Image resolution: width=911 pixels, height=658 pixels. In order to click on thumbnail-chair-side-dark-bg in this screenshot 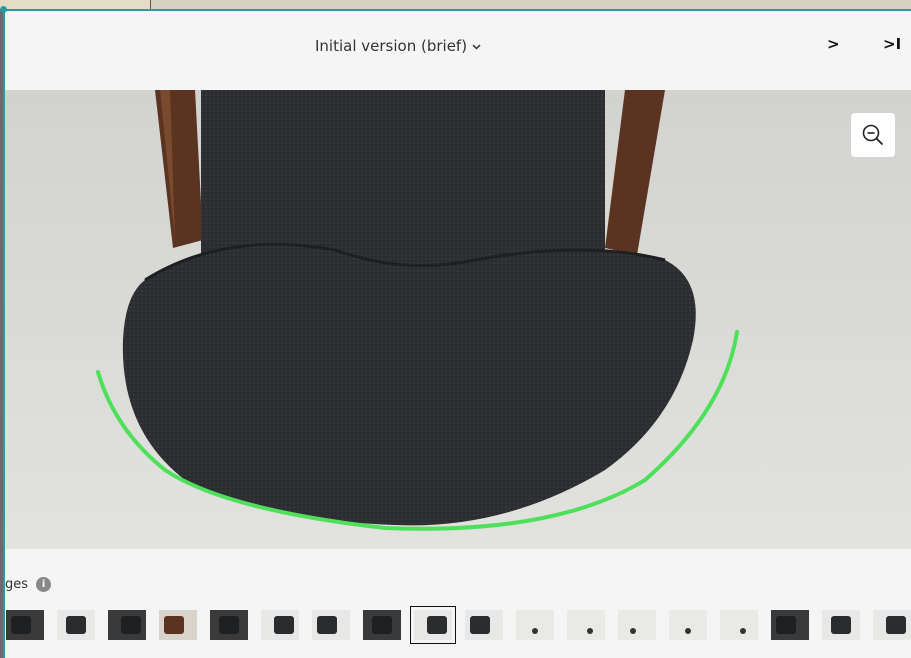, I will do `click(25, 625)`.